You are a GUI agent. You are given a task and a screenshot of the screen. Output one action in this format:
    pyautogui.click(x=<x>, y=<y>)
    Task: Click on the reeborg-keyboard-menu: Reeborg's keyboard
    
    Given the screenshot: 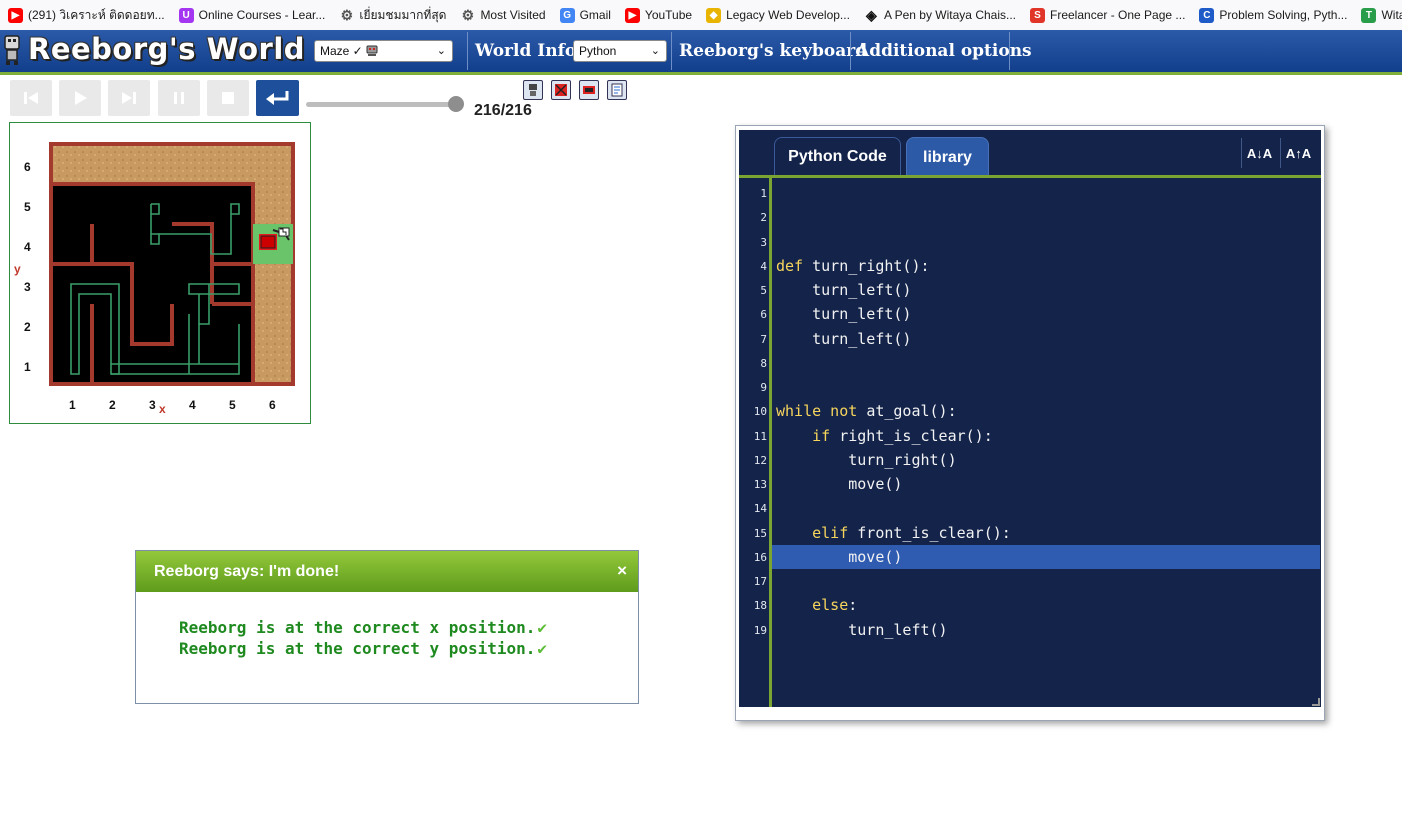 What is the action you would take?
    pyautogui.click(x=773, y=51)
    